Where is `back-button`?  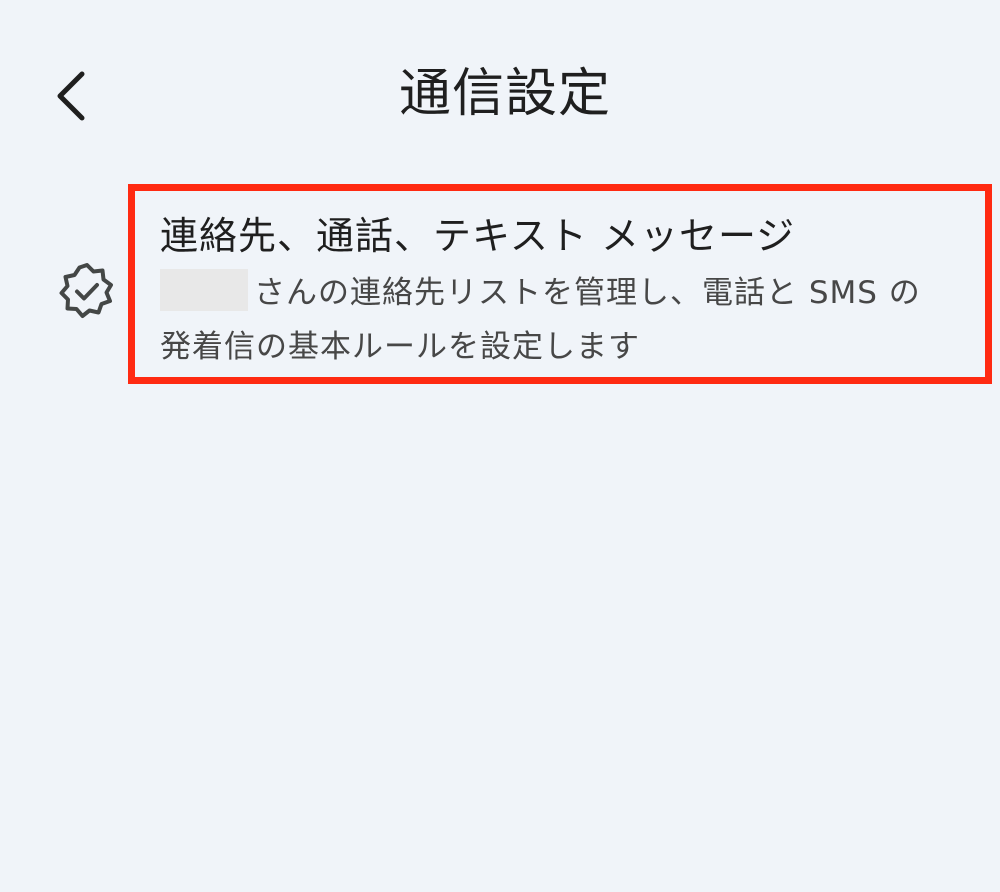
back-button is located at coordinates (72, 96).